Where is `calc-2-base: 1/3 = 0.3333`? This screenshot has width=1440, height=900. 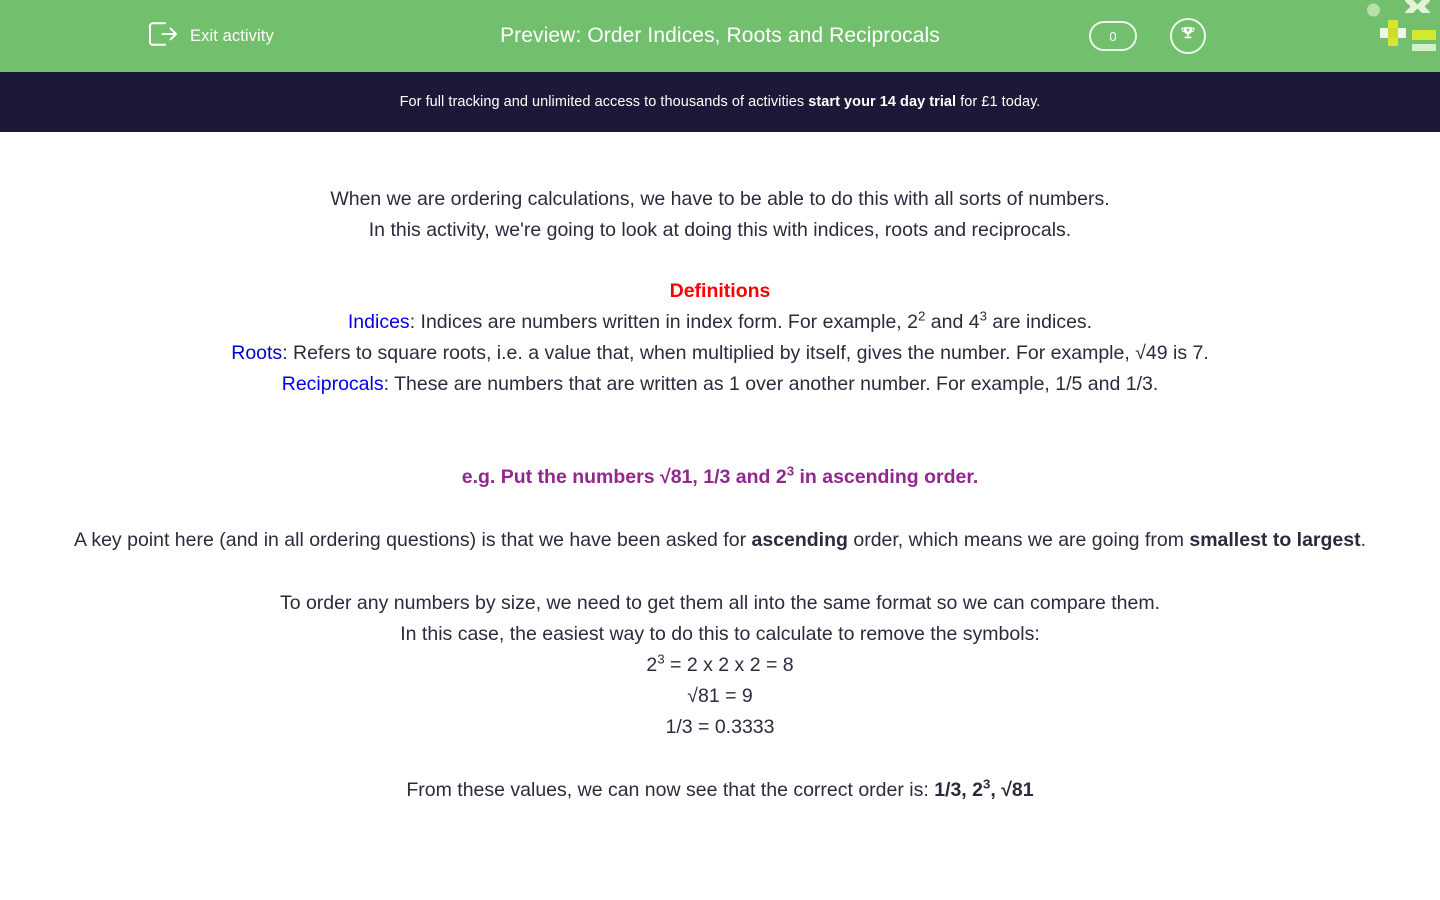
calc-2-base: 1/3 = 0.3333 is located at coordinates (720, 727).